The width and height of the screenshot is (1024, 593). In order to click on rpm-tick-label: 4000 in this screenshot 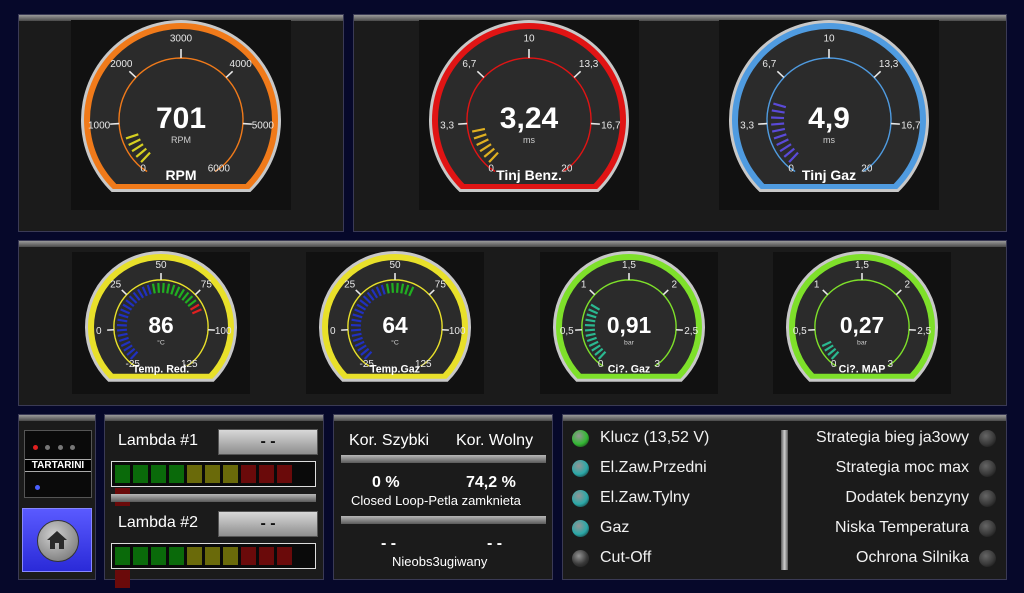, I will do `click(241, 64)`.